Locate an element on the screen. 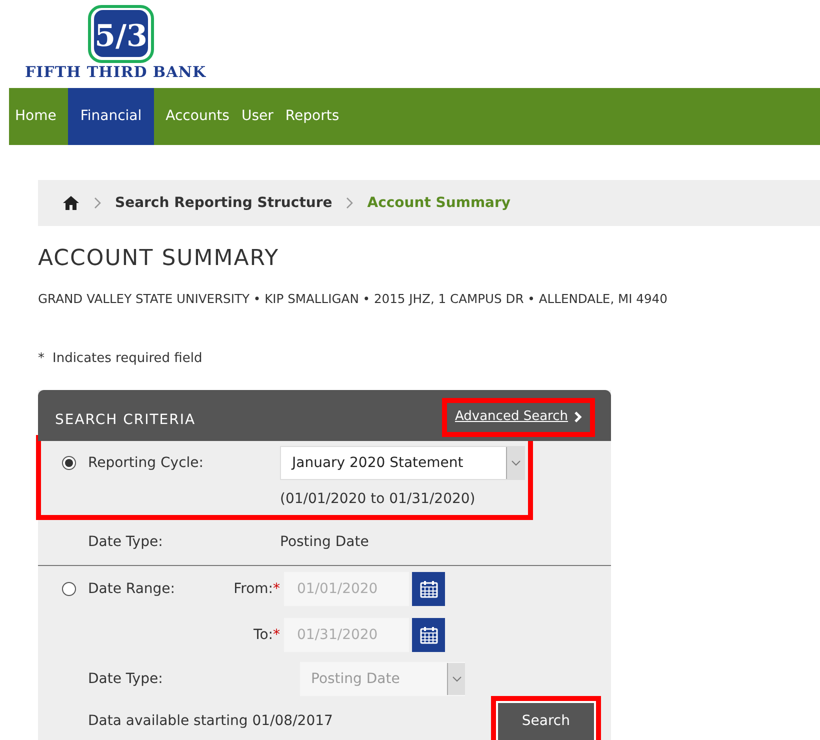  advanced-search-link: Advanced Search is located at coordinates (518, 416).